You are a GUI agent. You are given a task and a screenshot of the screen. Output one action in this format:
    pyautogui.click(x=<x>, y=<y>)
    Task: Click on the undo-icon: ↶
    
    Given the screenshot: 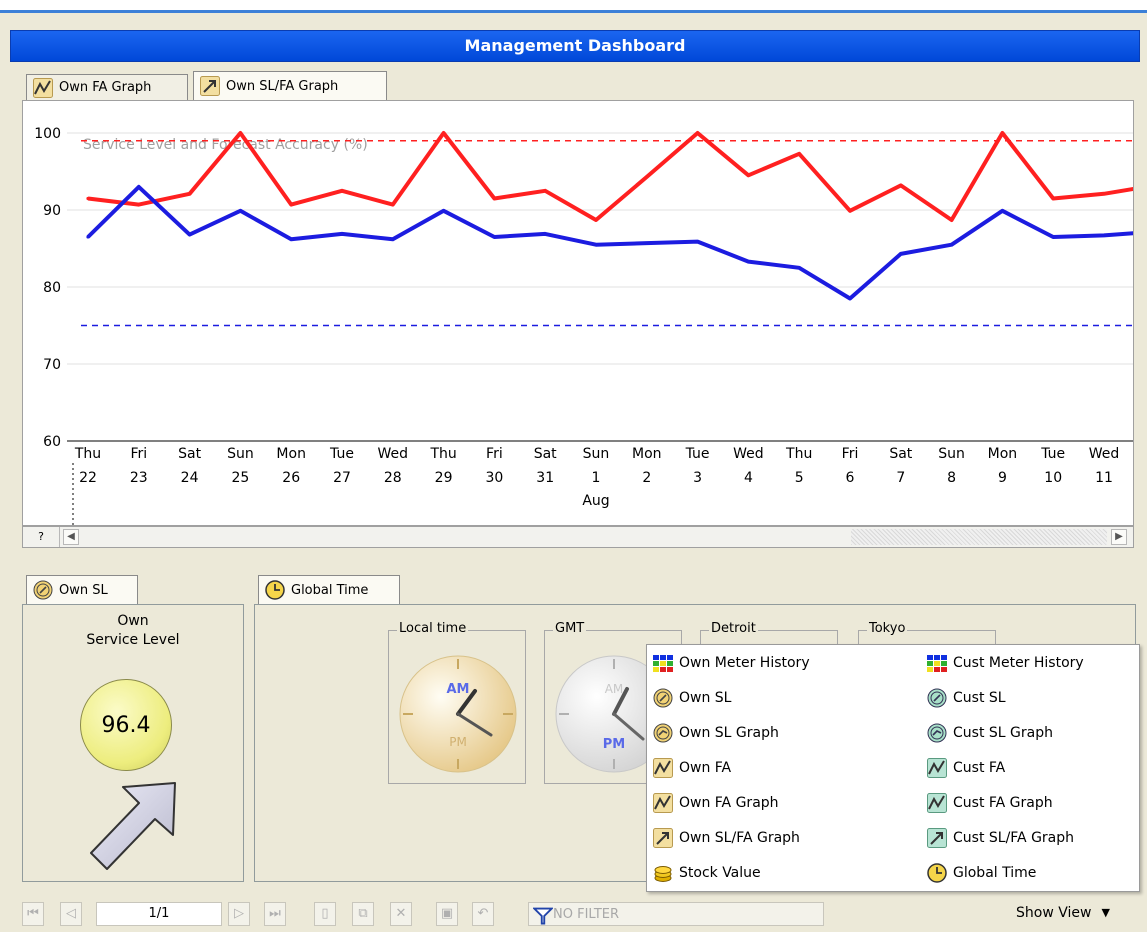 What is the action you would take?
    pyautogui.click(x=483, y=914)
    